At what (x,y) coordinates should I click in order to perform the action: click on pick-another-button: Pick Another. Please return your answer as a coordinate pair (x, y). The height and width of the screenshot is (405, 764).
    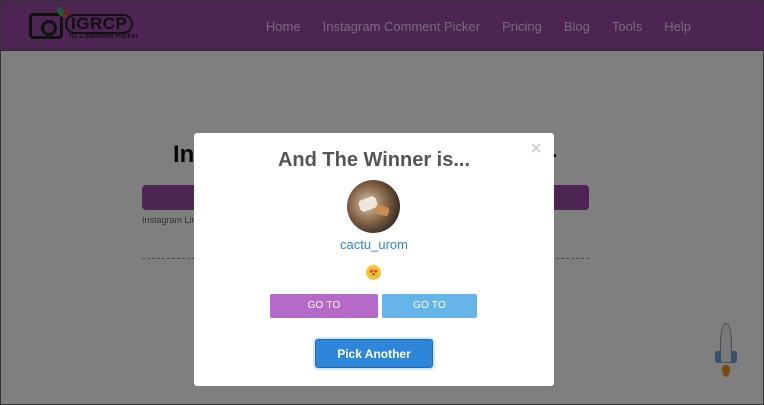
    Looking at the image, I should click on (374, 353).